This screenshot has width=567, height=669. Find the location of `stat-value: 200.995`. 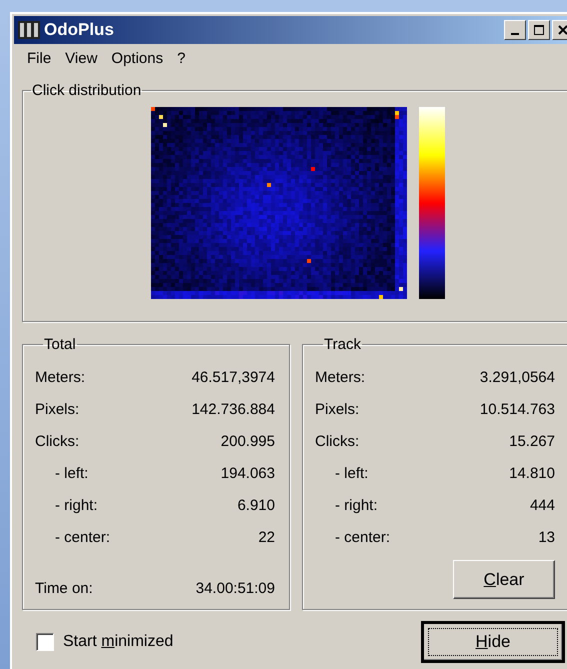

stat-value: 200.995 is located at coordinates (247, 441).